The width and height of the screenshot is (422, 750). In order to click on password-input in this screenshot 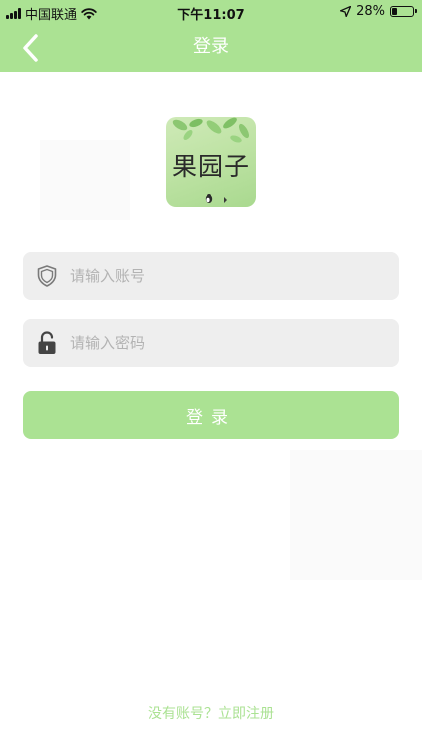, I will do `click(233, 343)`.